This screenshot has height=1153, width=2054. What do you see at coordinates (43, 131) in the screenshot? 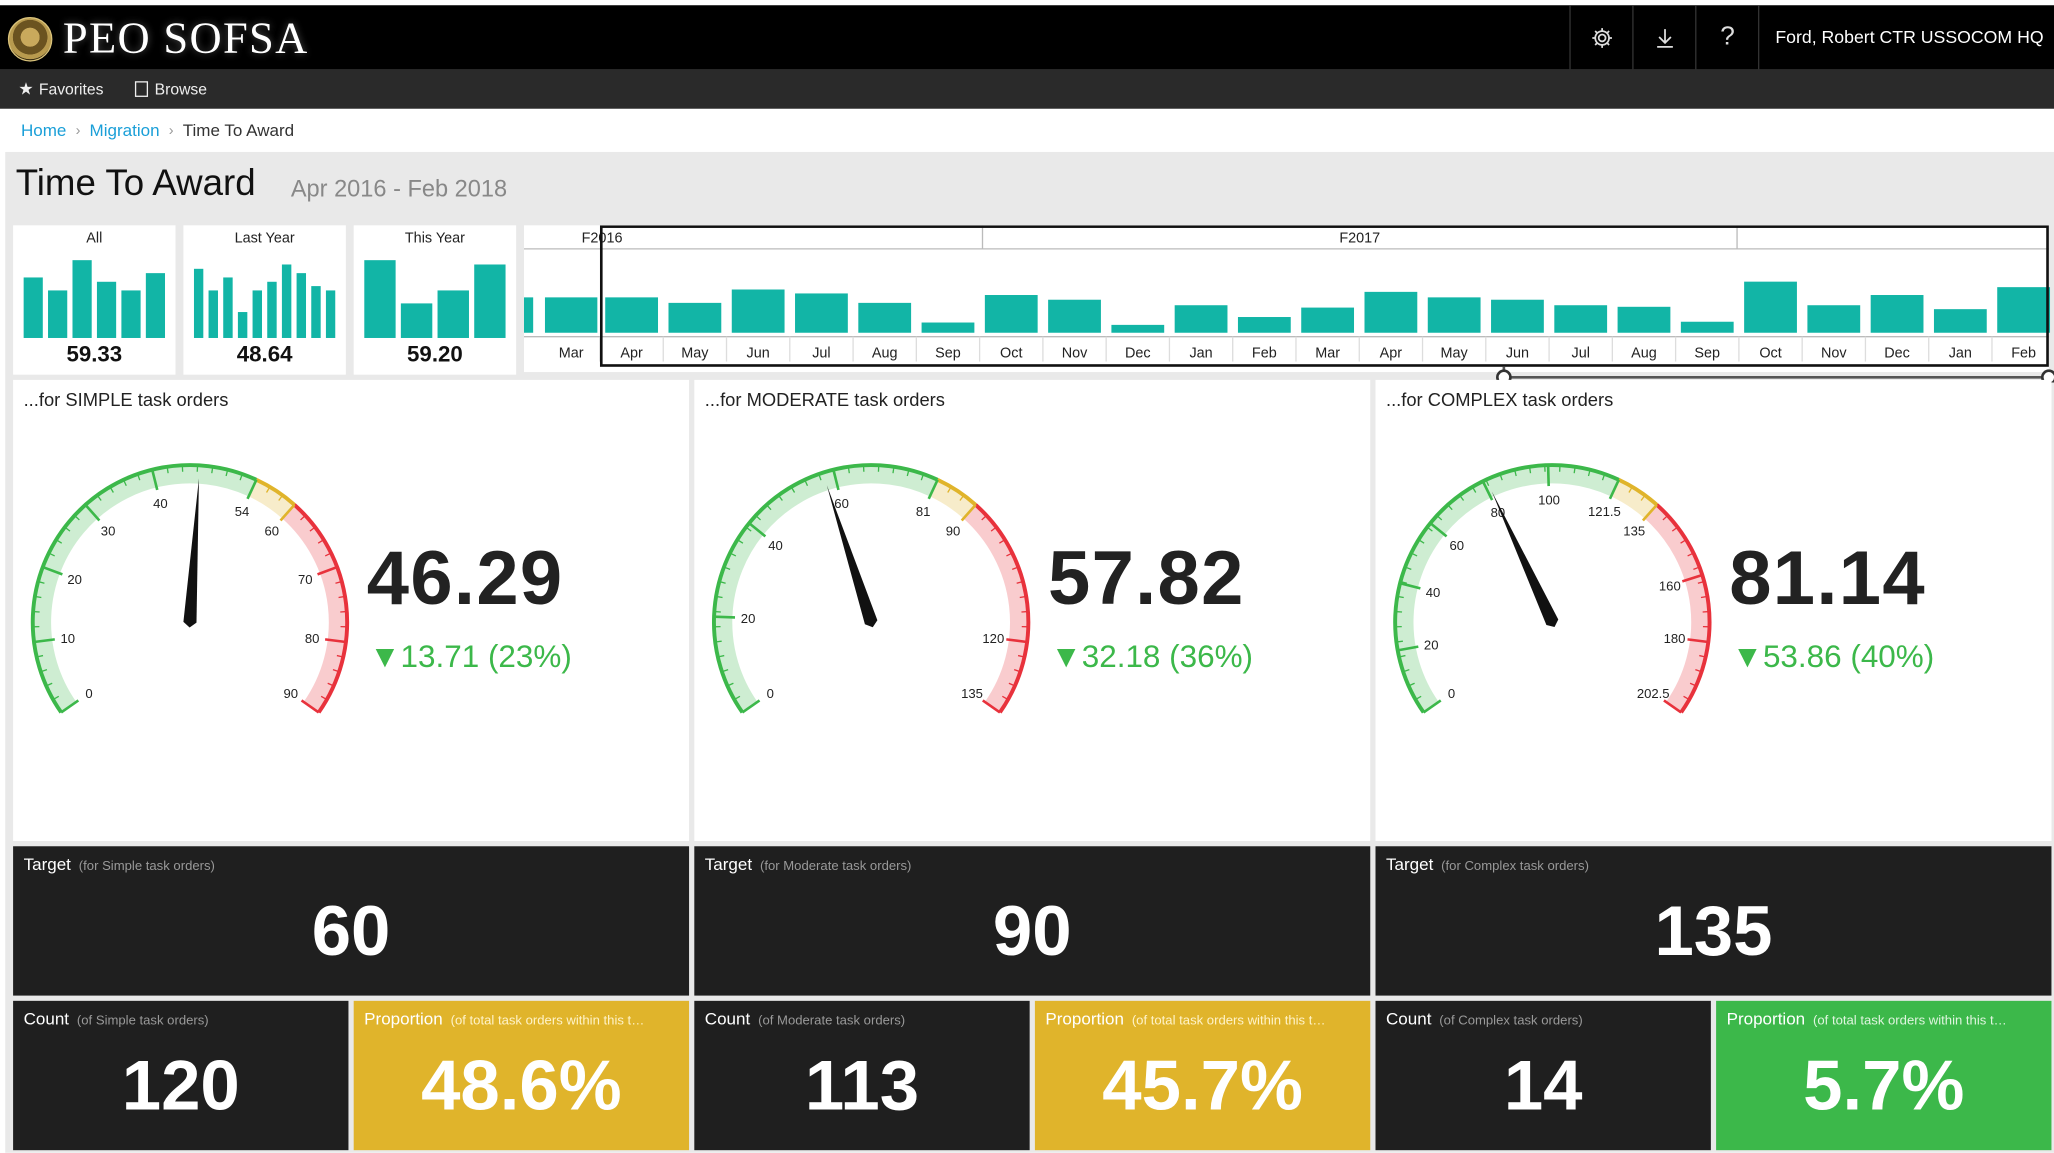
I see `breadcrumb-home: Home` at bounding box center [43, 131].